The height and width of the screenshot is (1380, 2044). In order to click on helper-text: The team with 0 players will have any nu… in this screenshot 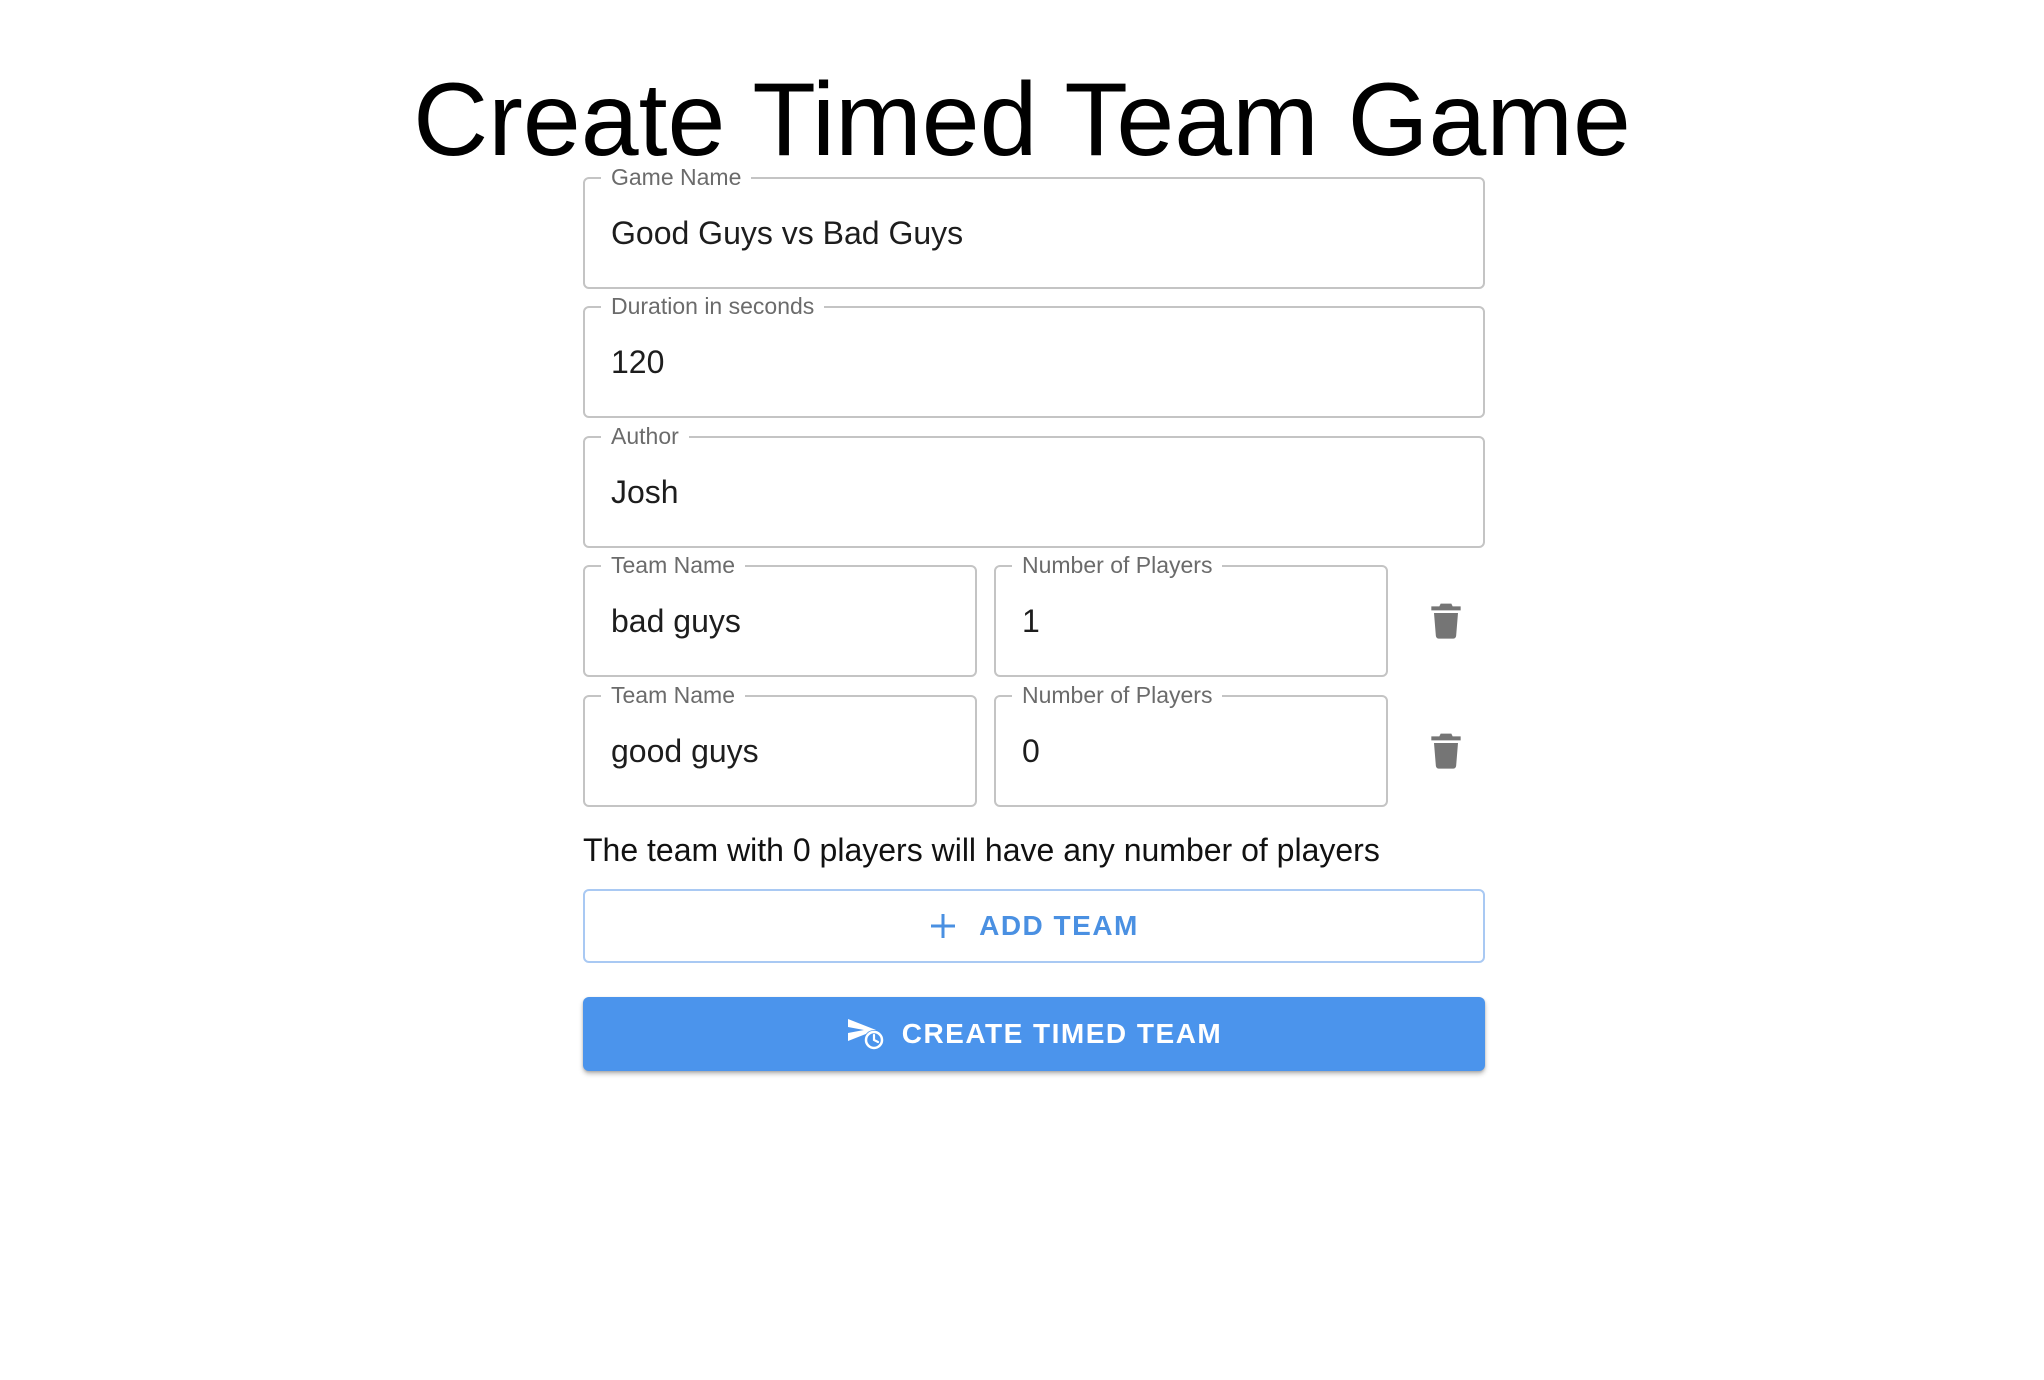, I will do `click(981, 850)`.